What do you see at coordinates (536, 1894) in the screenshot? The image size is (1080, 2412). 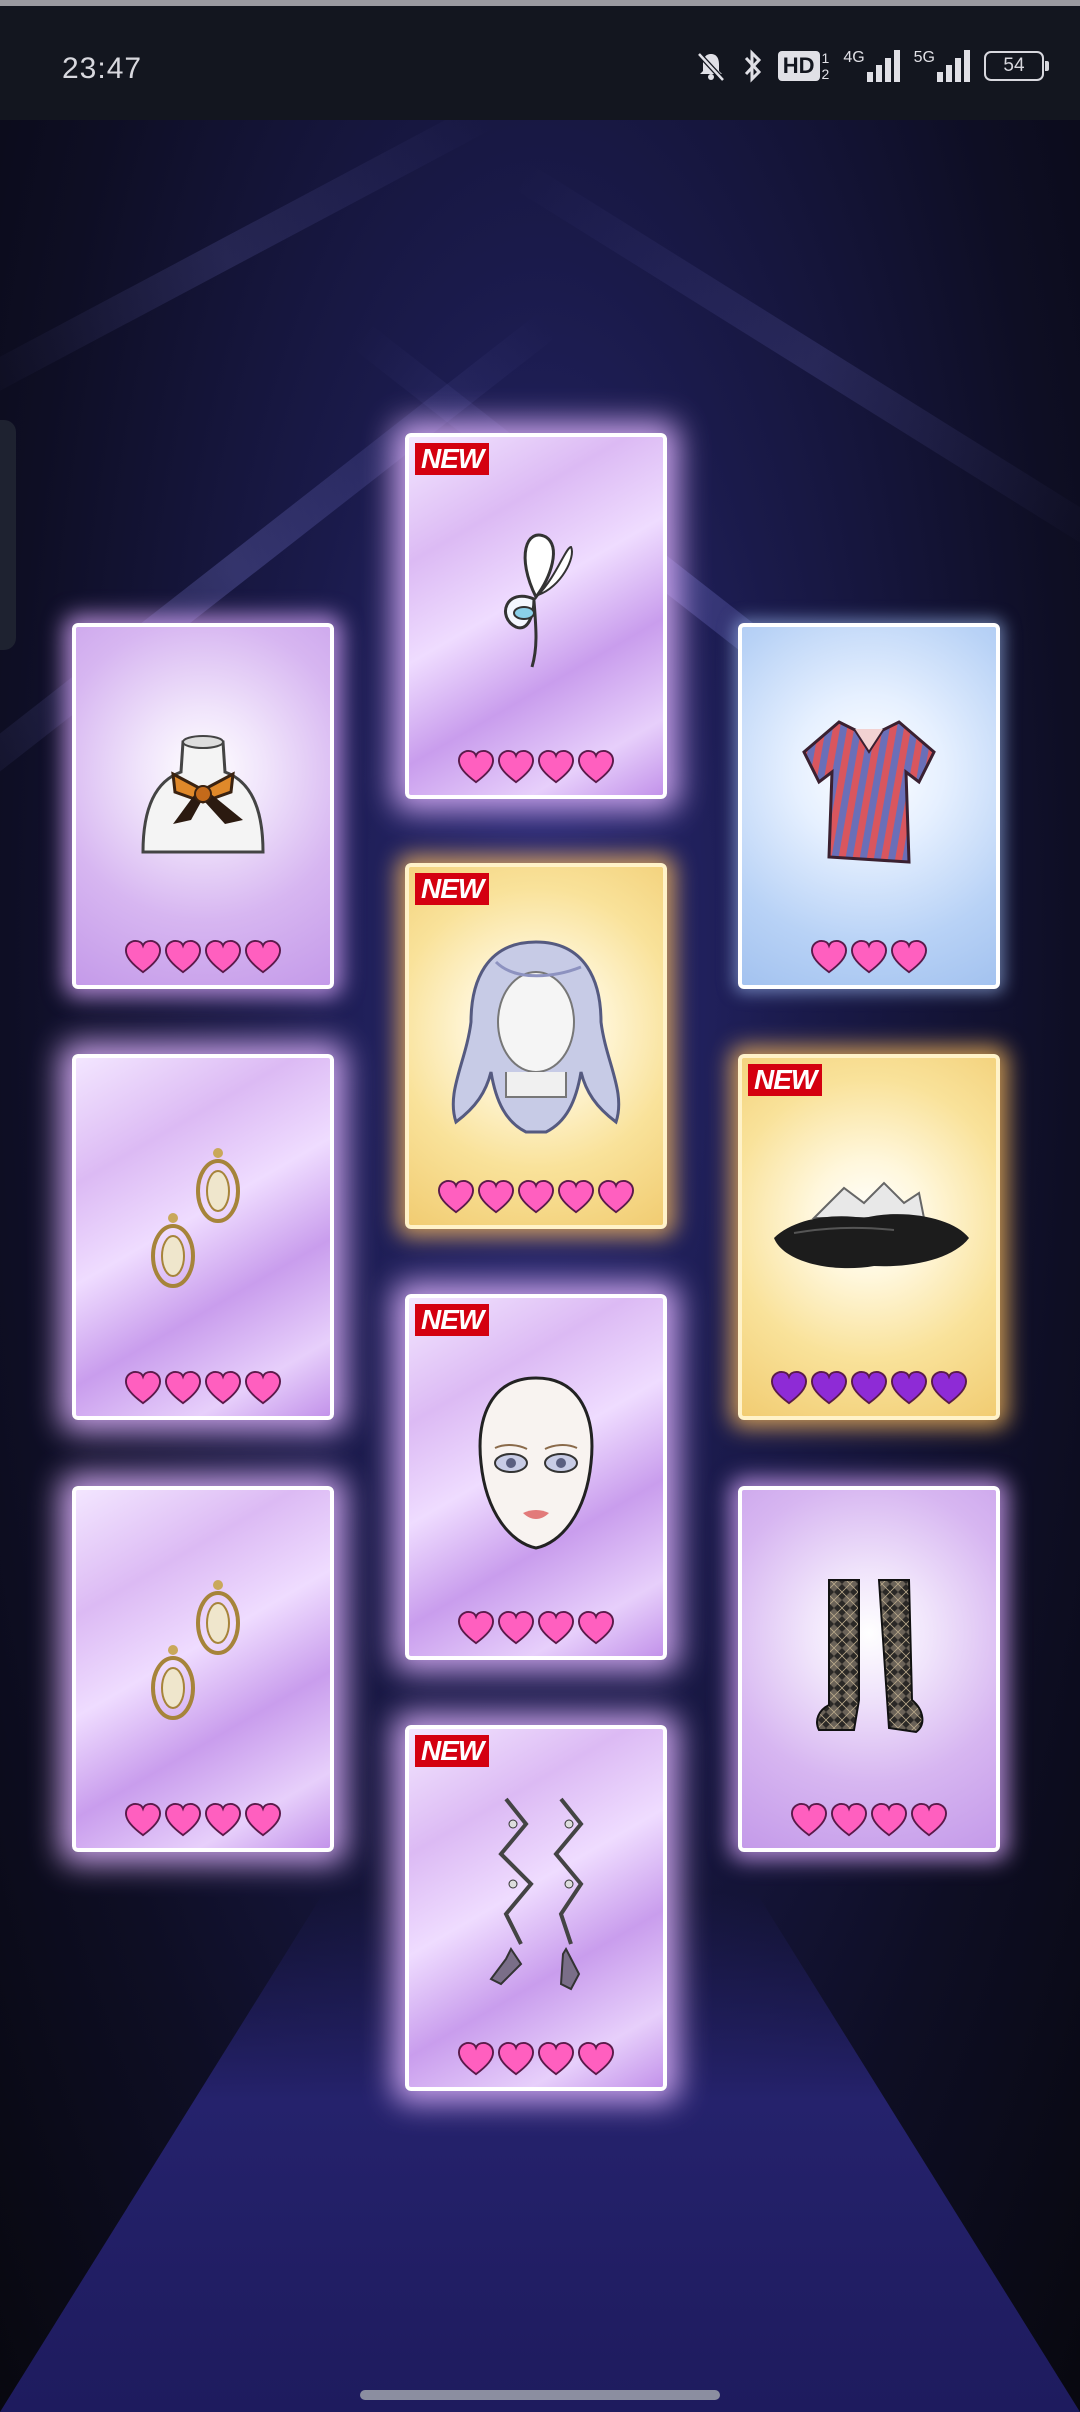 I see `lace-up-heels-icon` at bounding box center [536, 1894].